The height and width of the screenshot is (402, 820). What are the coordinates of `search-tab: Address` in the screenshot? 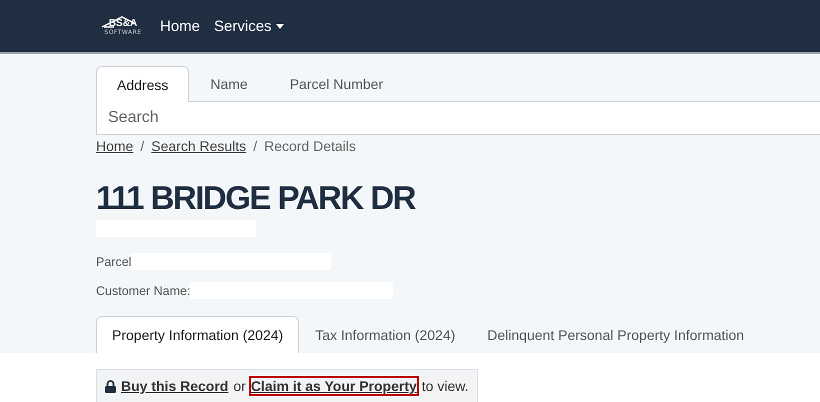 It's located at (143, 84).